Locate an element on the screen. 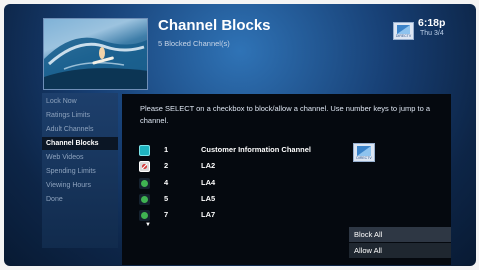  clock-date: Thu 3/4 is located at coordinates (432, 33).